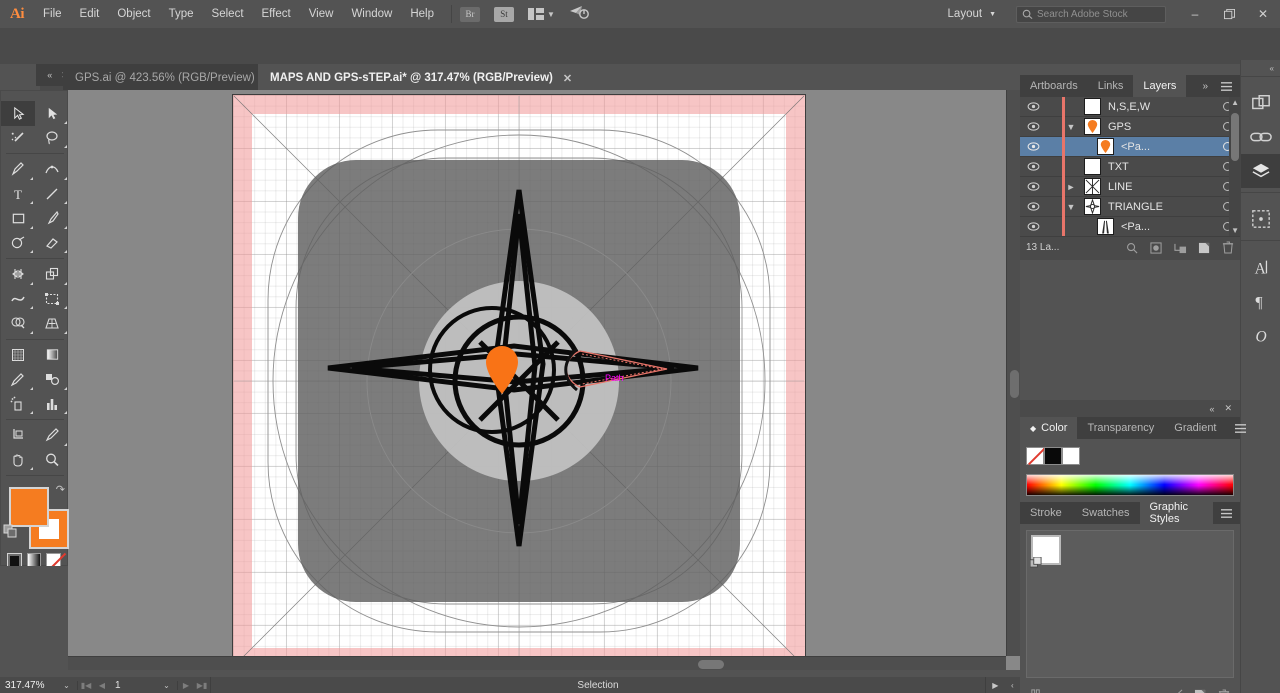 The width and height of the screenshot is (1280, 693). What do you see at coordinates (422, 14) in the screenshot?
I see `menu-help: Help` at bounding box center [422, 14].